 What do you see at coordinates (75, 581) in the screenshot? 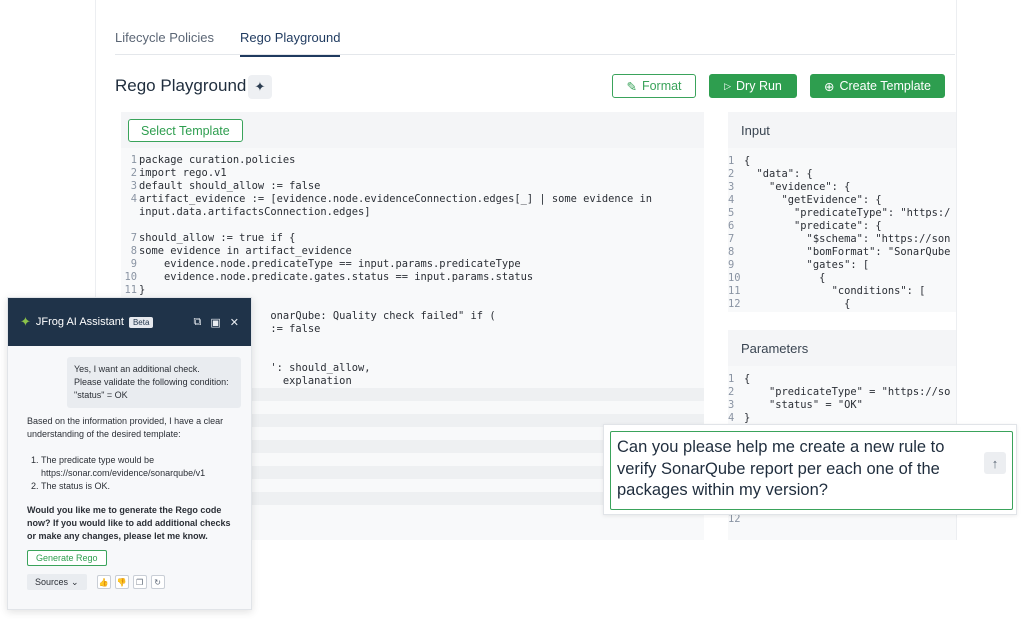
I see `chevron-down-icon: ⌄` at bounding box center [75, 581].